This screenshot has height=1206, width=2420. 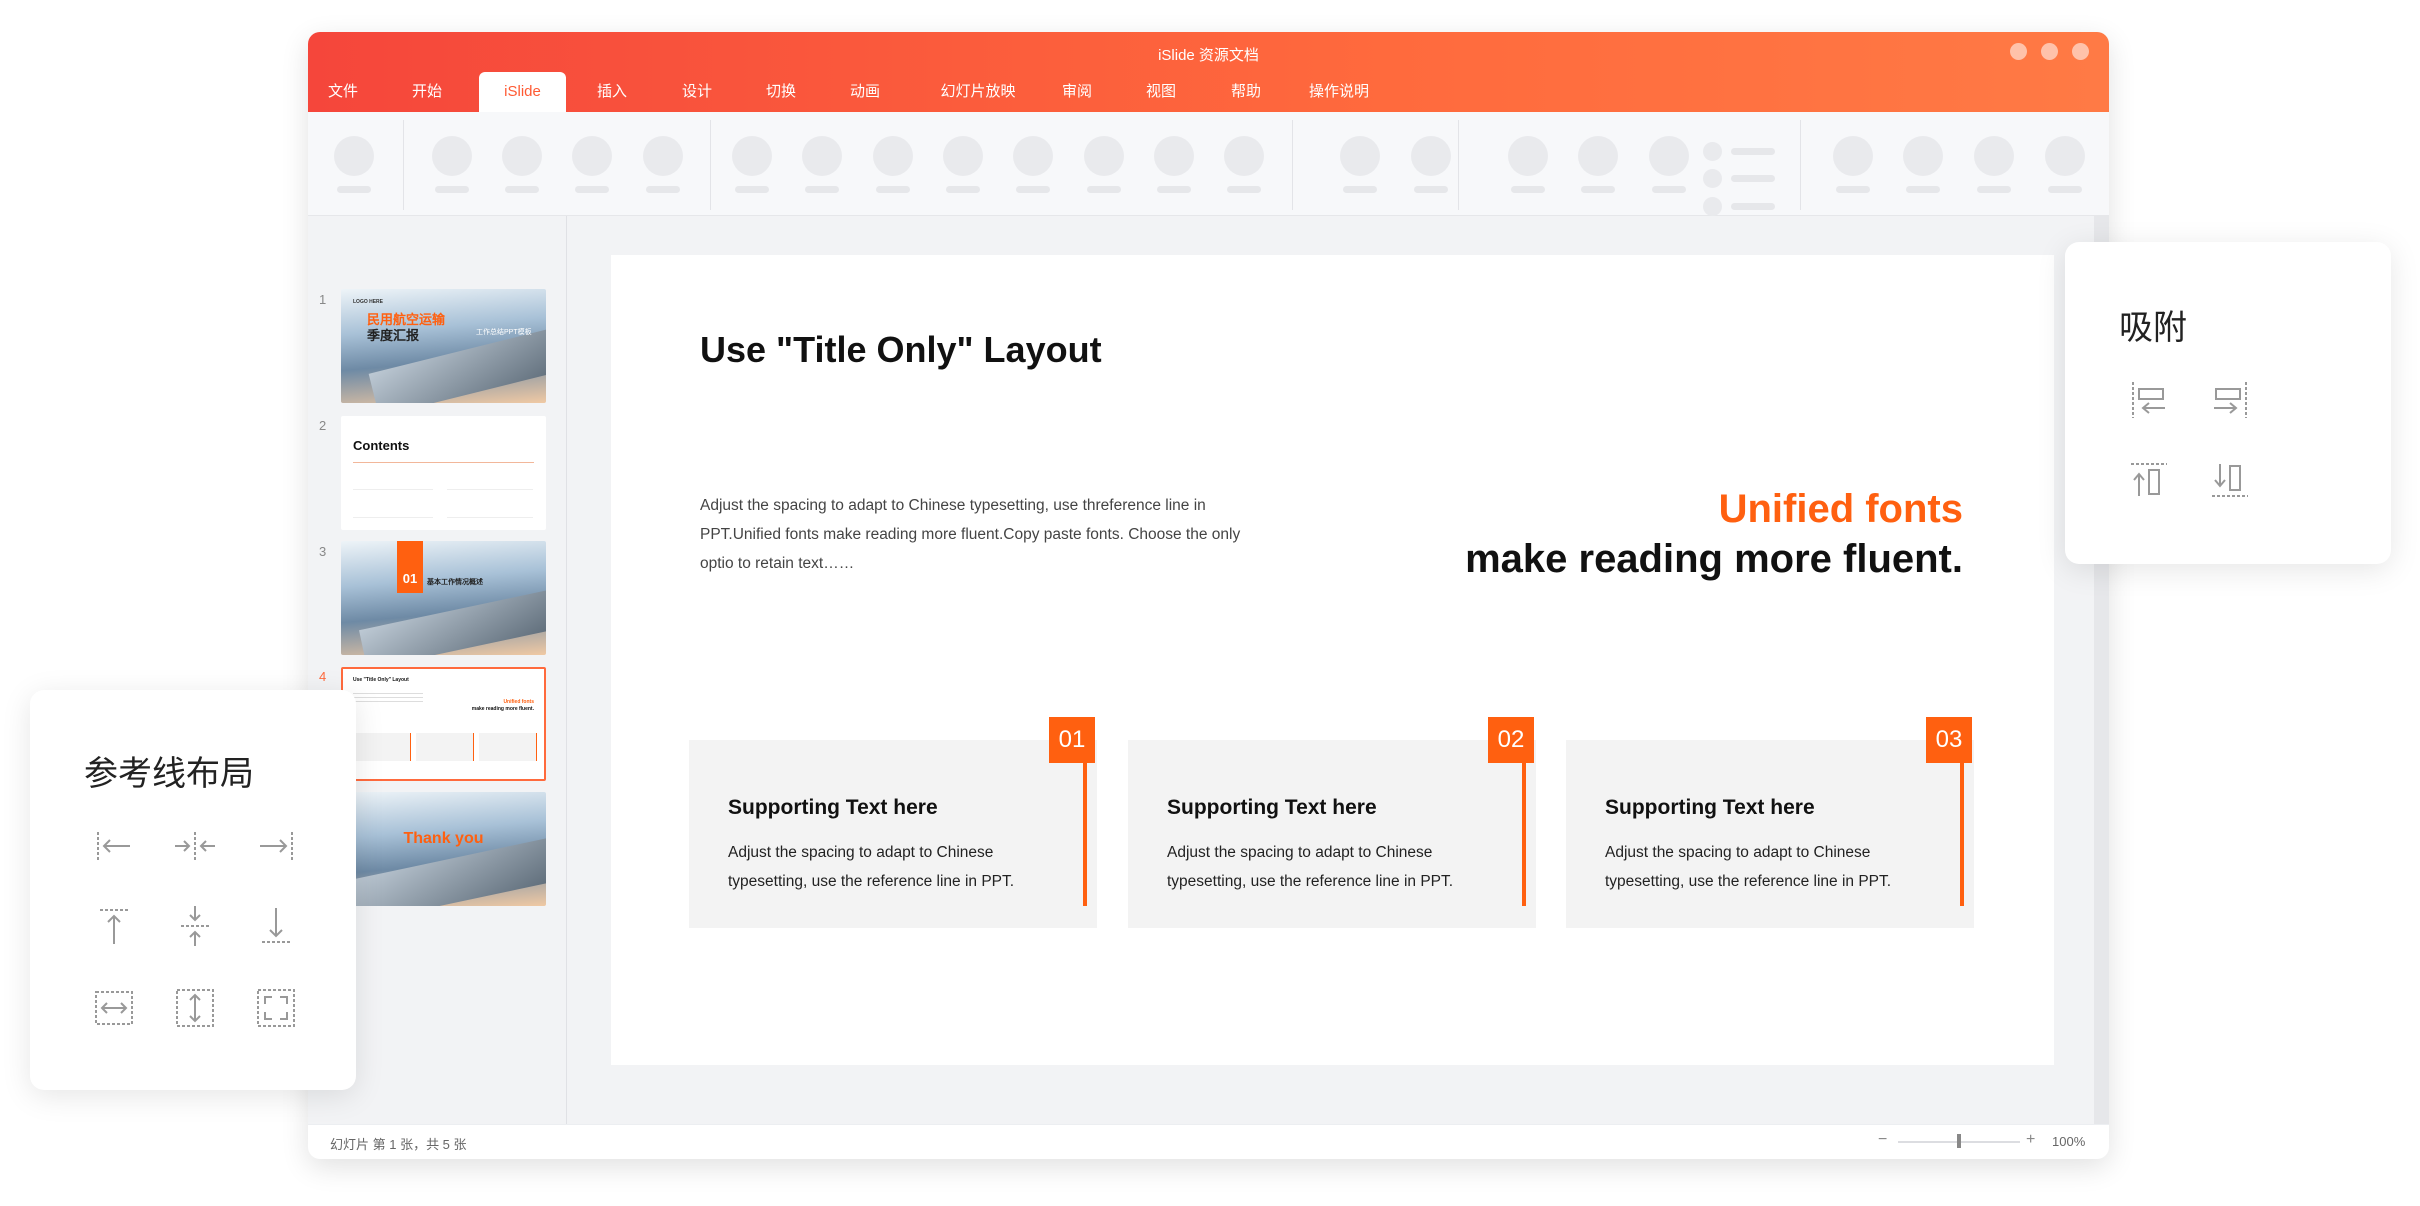 I want to click on tab-insert: 插入, so click(x=612, y=92).